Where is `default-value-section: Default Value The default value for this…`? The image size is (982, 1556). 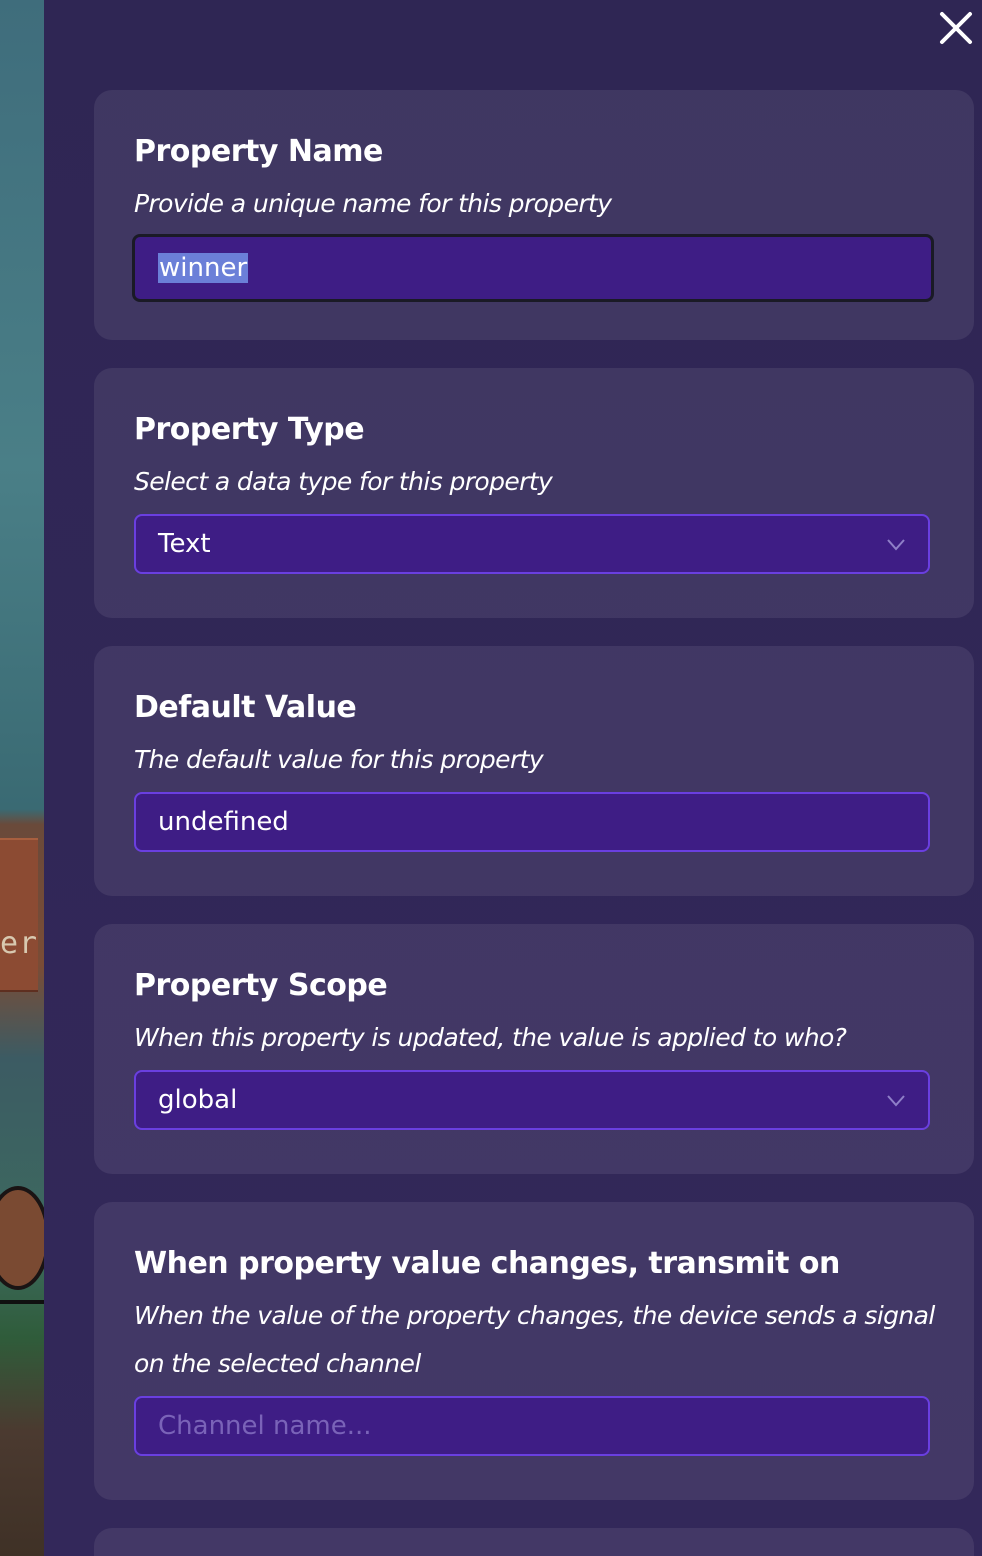
default-value-section: Default Value The default value for this… is located at coordinates (534, 771).